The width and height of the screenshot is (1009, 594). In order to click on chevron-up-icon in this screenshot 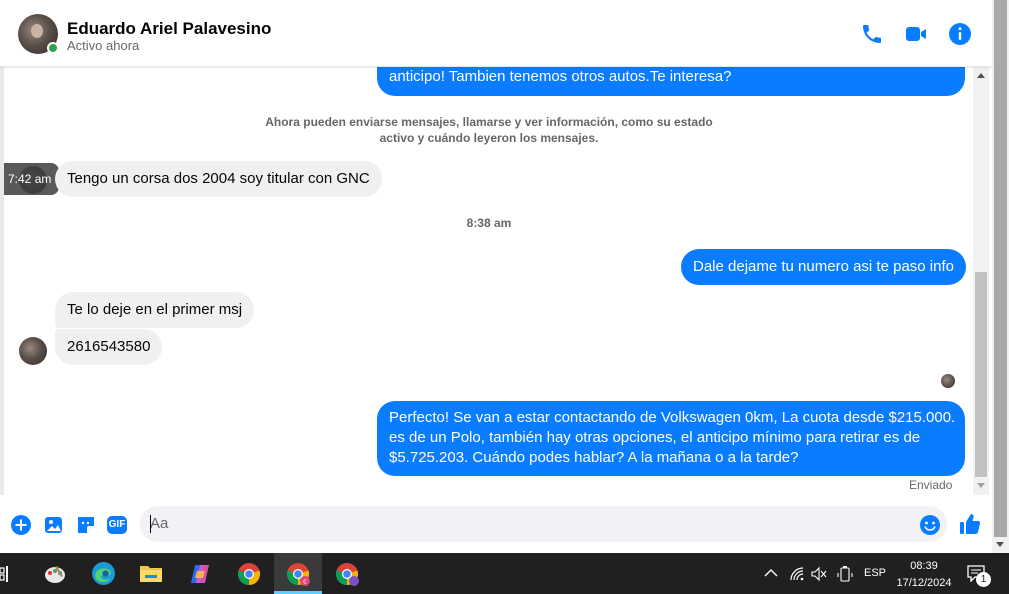, I will do `click(771, 573)`.